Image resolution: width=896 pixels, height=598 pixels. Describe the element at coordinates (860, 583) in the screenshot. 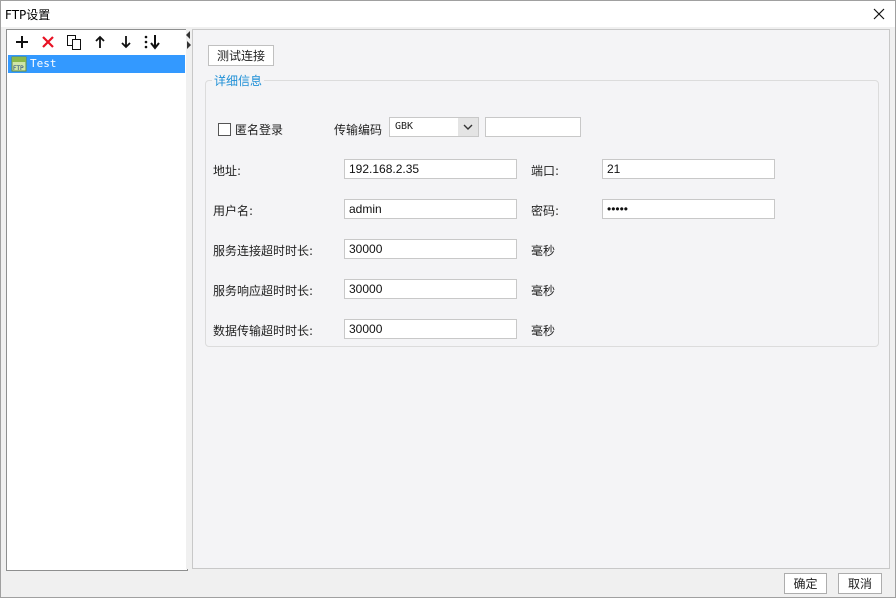

I see `cancel-button: 取消` at that location.